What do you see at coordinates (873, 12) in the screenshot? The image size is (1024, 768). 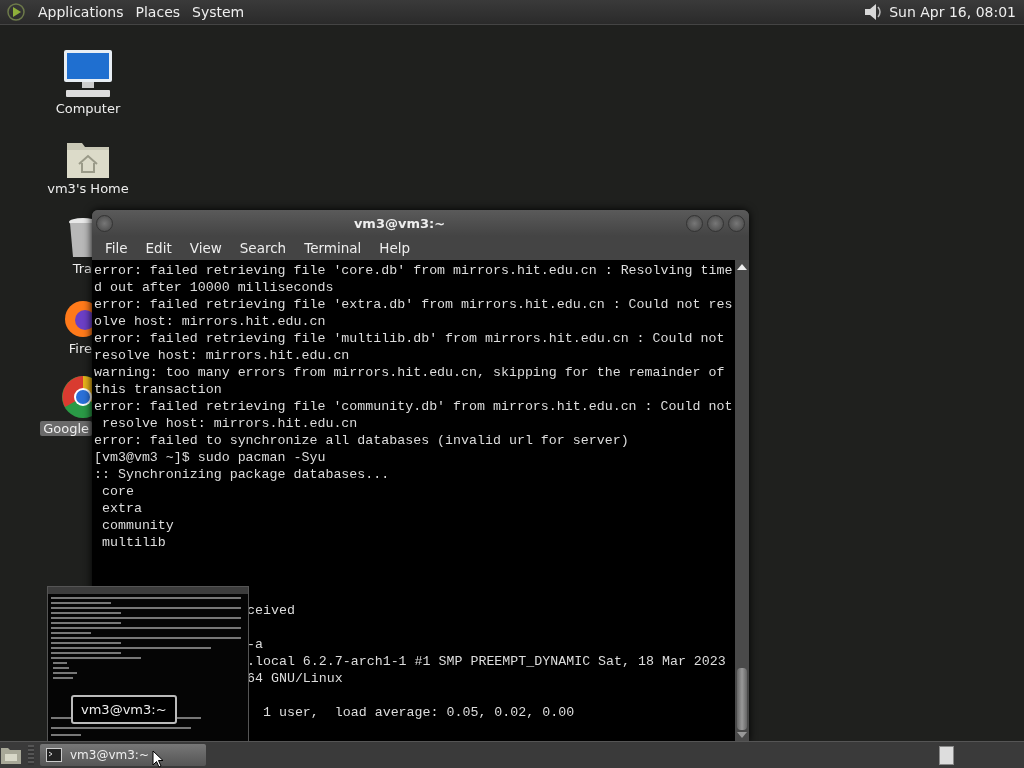 I see `speaker-icon` at bounding box center [873, 12].